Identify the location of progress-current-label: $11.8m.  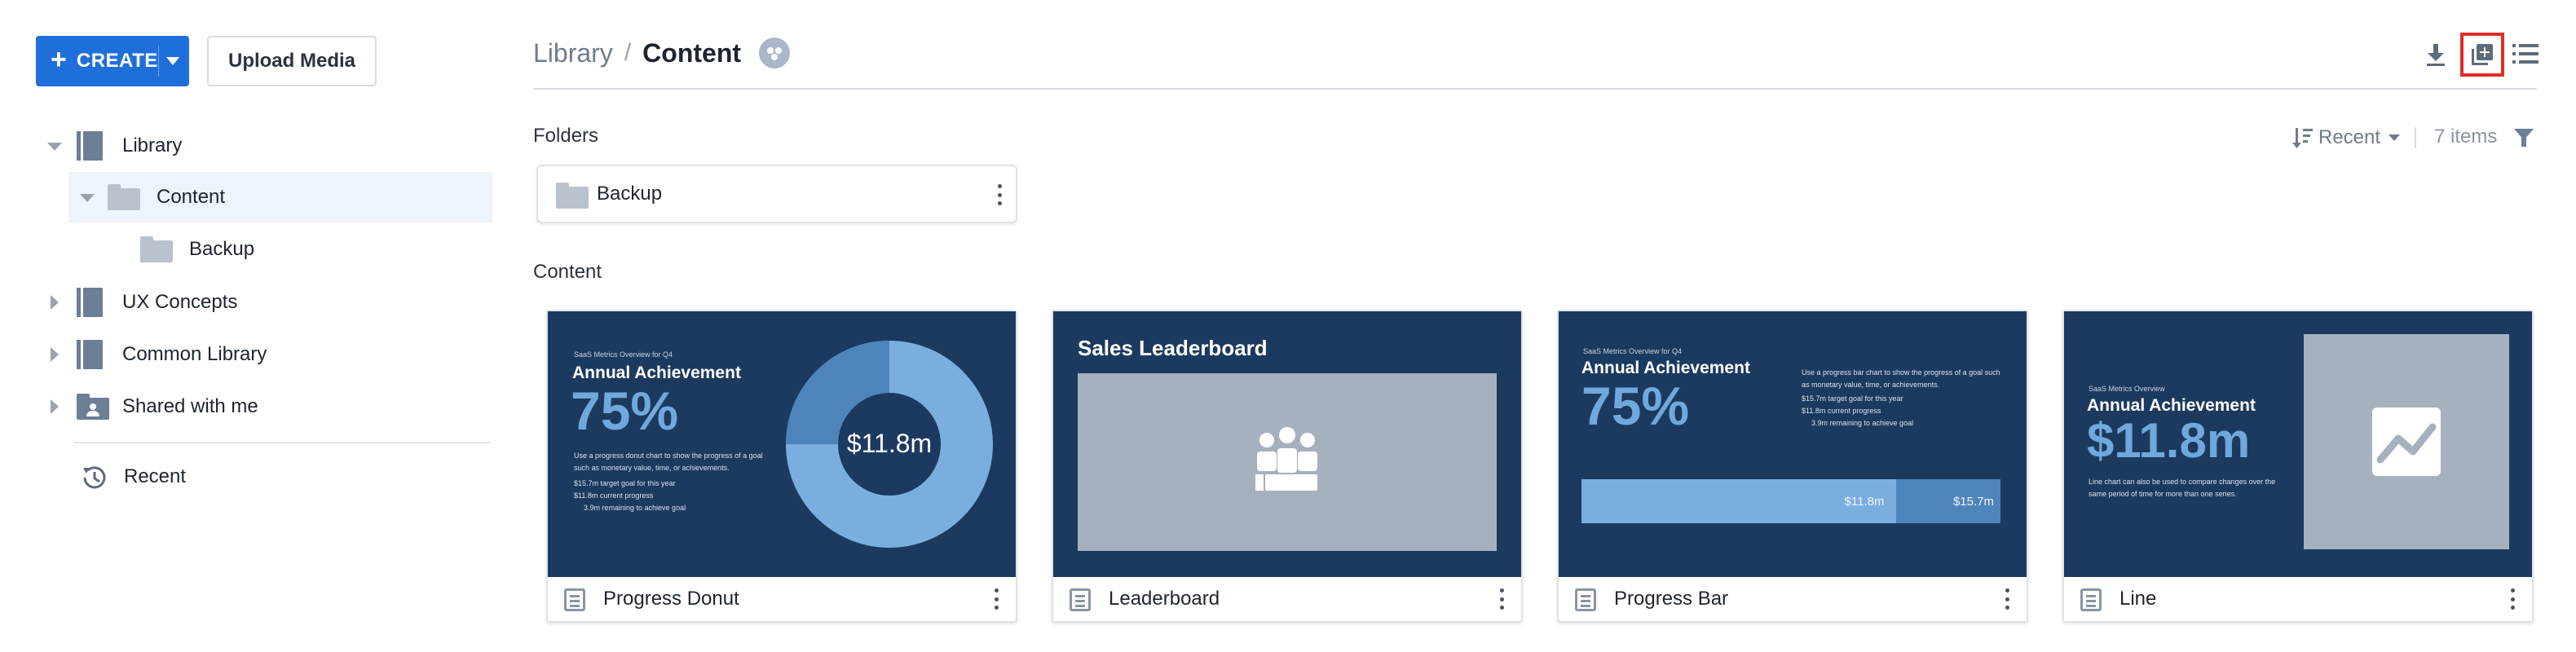
(1864, 502).